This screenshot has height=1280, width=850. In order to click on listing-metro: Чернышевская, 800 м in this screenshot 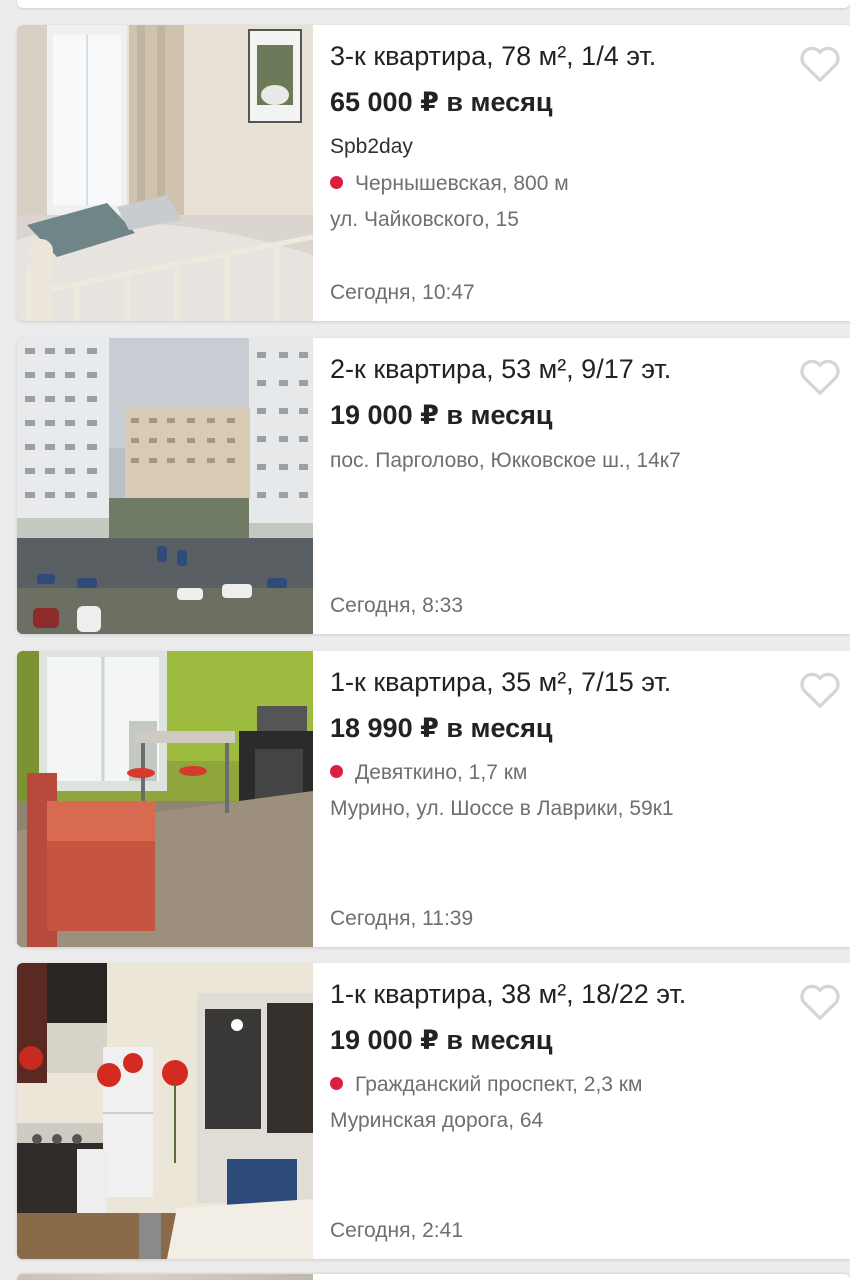, I will do `click(449, 184)`.